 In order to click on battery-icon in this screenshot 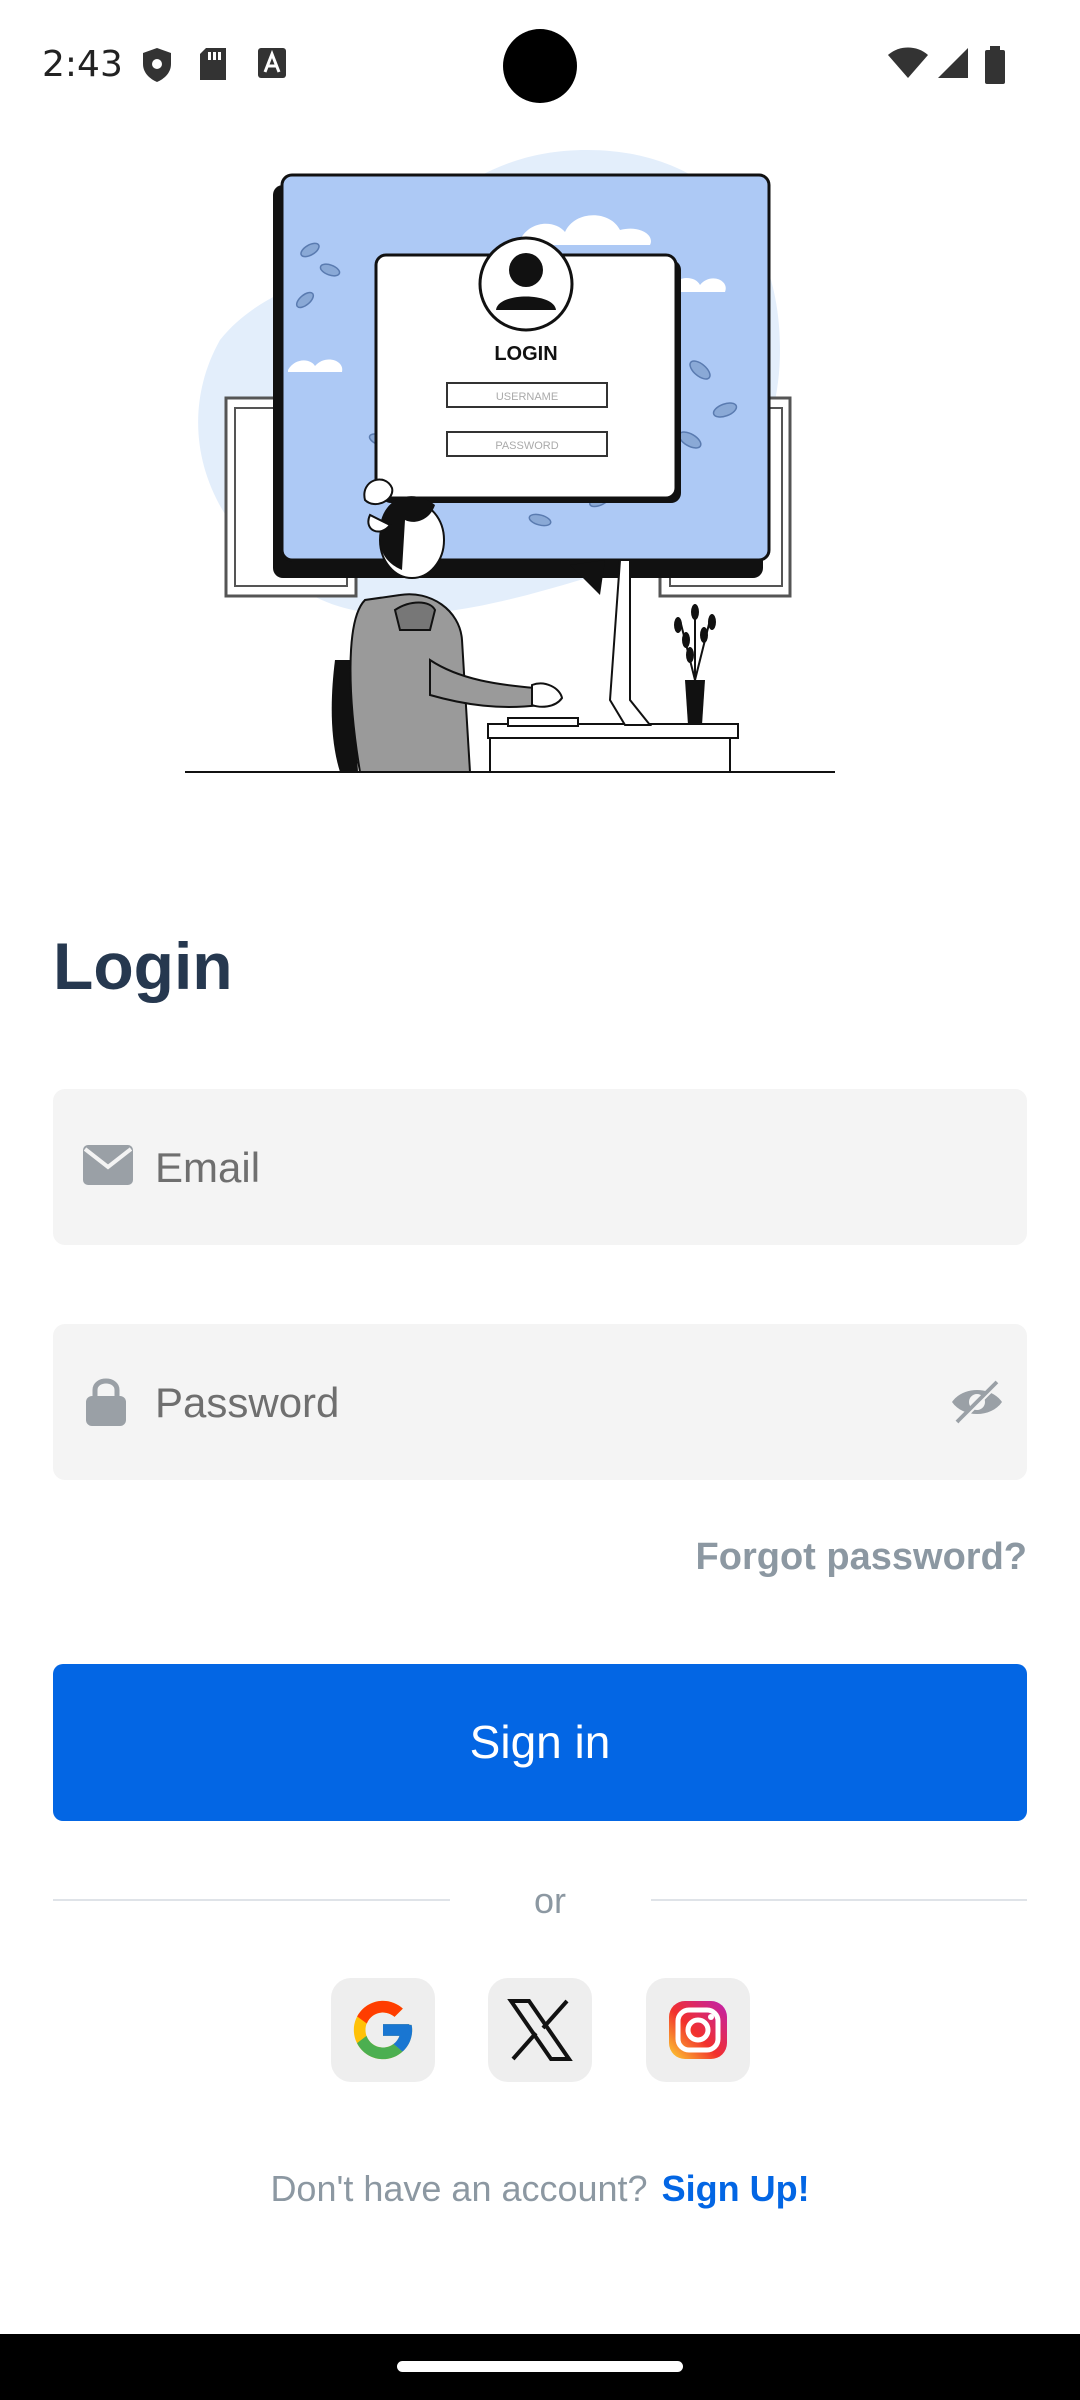, I will do `click(995, 65)`.